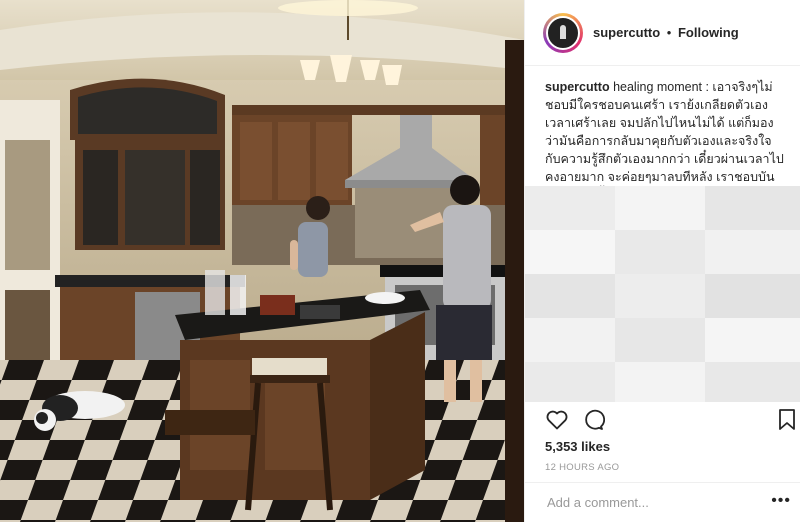 This screenshot has height=522, width=800. I want to click on following-button: Following, so click(708, 32).